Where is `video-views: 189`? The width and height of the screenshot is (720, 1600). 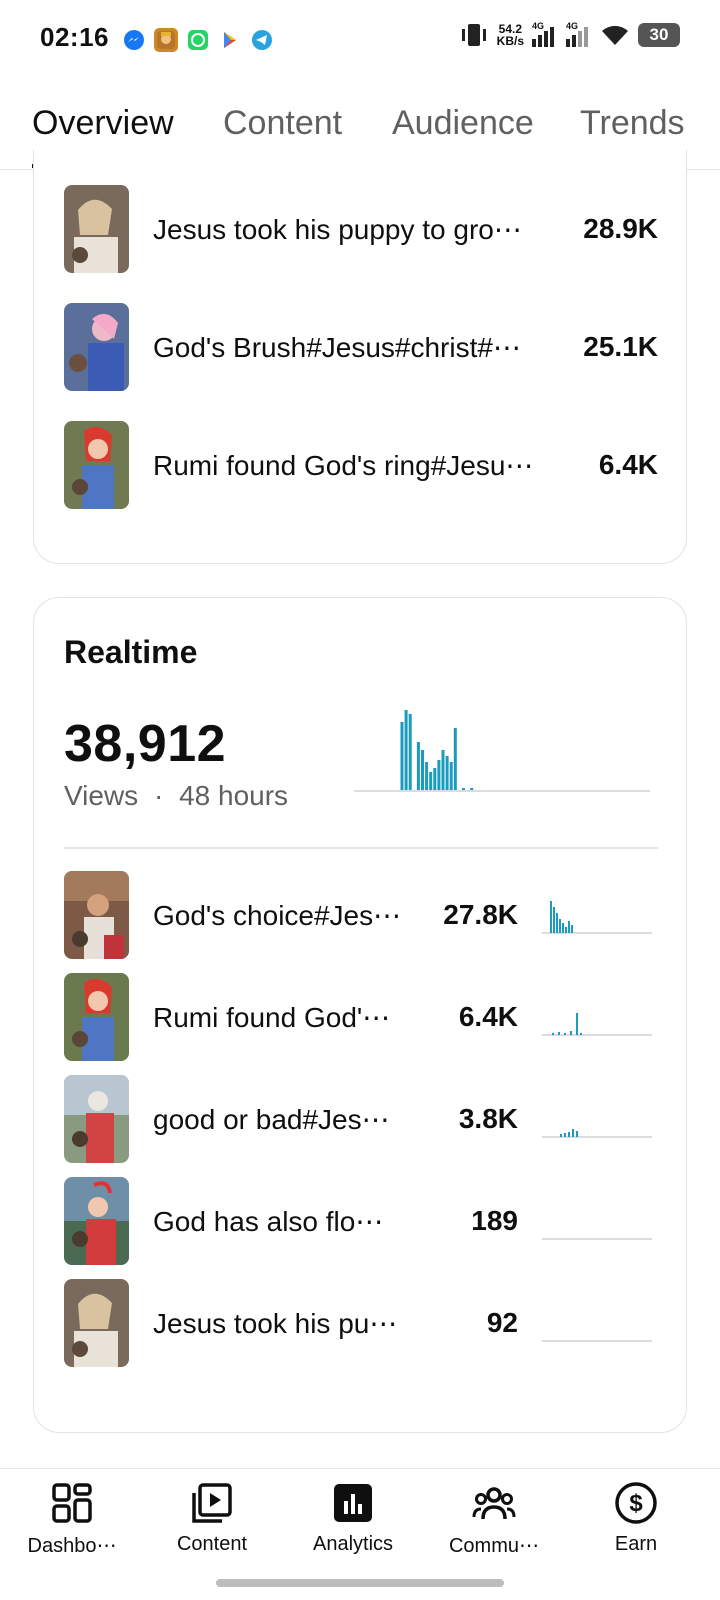 video-views: 189 is located at coordinates (494, 1220).